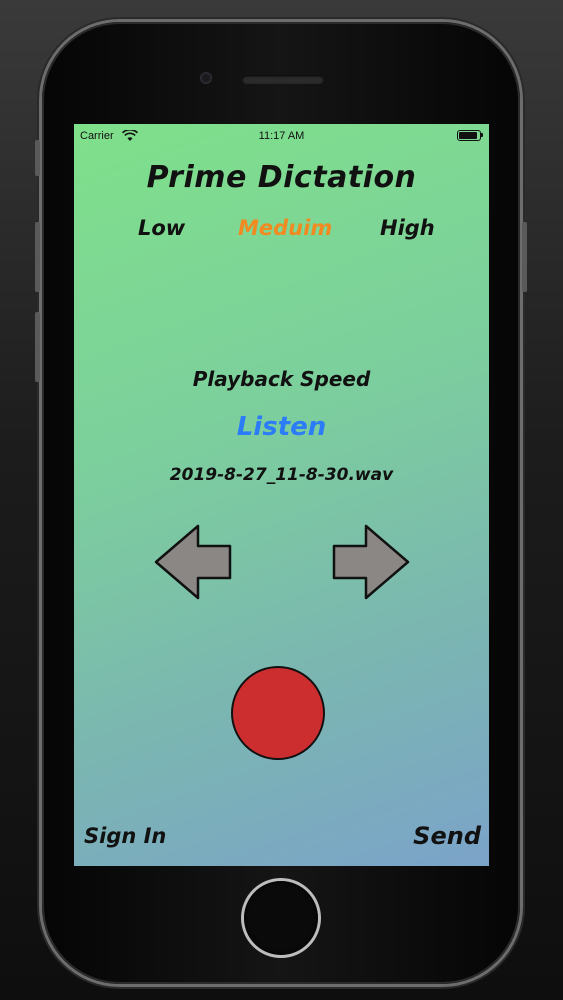 This screenshot has height=1000, width=563. What do you see at coordinates (194, 562) in the screenshot?
I see `arrow-left-icon` at bounding box center [194, 562].